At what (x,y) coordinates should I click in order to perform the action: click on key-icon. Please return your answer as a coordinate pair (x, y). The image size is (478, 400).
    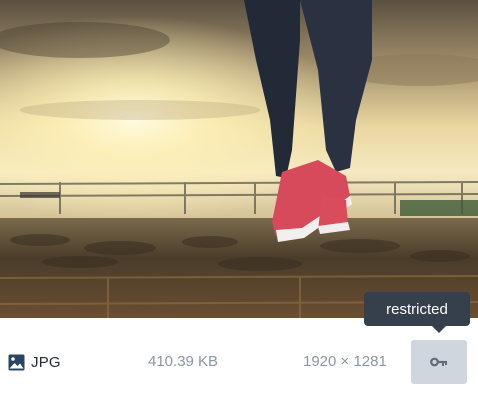
    Looking at the image, I should click on (438, 362).